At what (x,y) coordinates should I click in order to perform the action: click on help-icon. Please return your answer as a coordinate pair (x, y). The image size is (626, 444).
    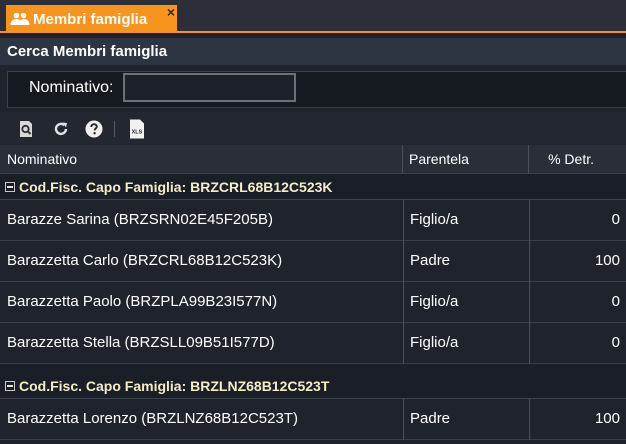
    Looking at the image, I should click on (94, 129).